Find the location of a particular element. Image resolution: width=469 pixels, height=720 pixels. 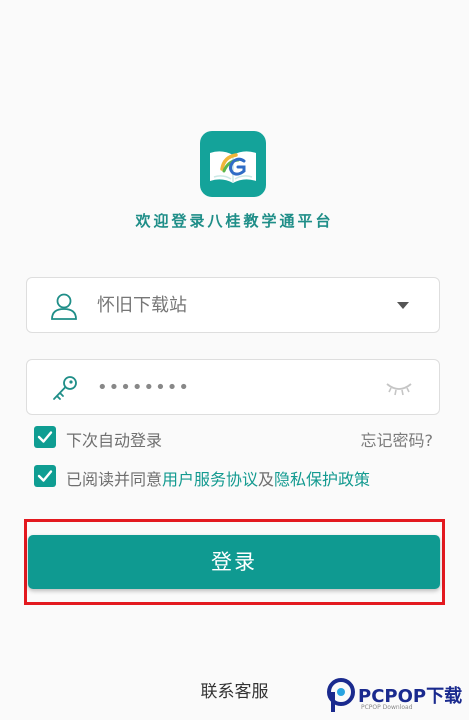

welcome-heading: 欢迎登录八桂教学通平台 is located at coordinates (234, 221).